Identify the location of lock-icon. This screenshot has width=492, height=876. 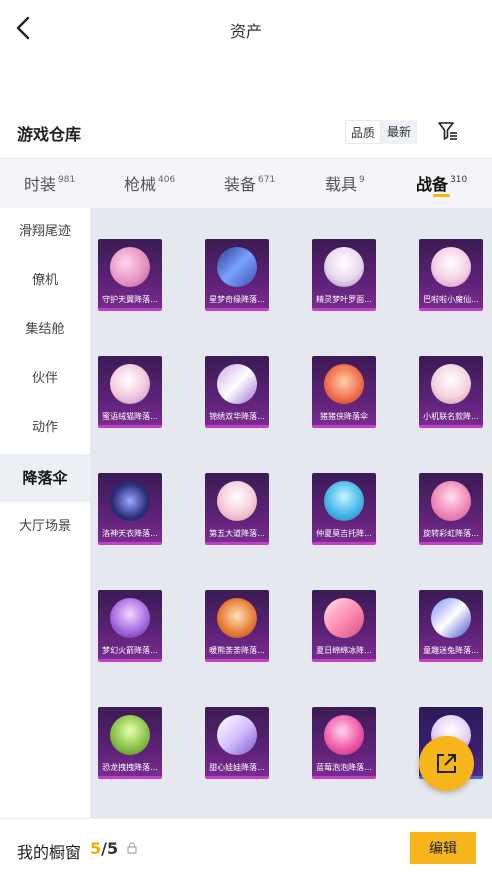
(132, 848).